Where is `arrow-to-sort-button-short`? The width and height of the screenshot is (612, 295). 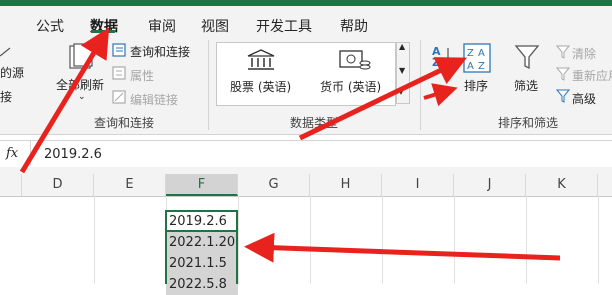 arrow-to-sort-button-short is located at coordinates (440, 95).